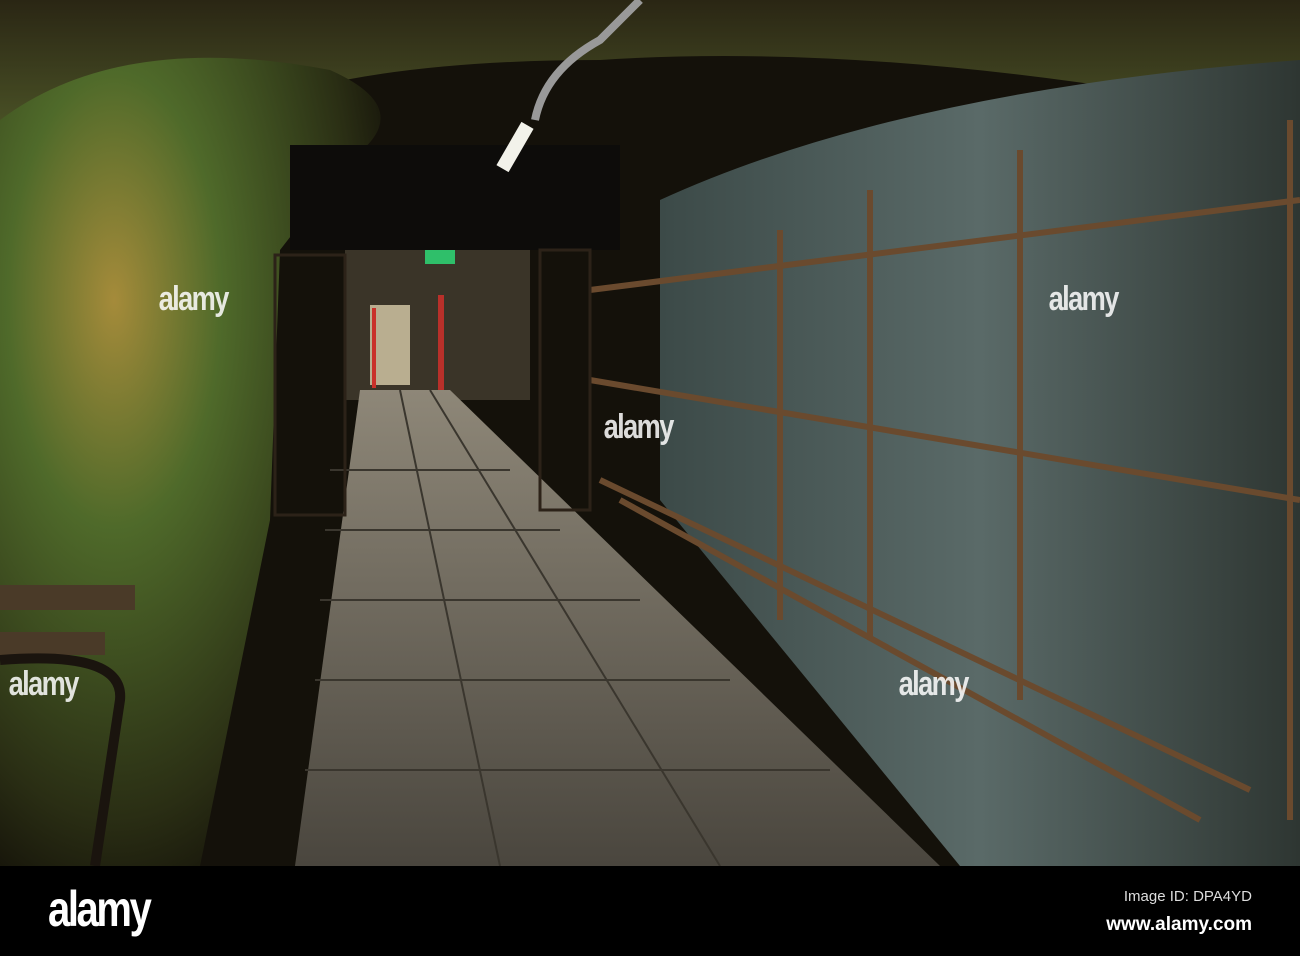 The image size is (1300, 956). What do you see at coordinates (100, 909) in the screenshot?
I see `brand-logo: alamy` at bounding box center [100, 909].